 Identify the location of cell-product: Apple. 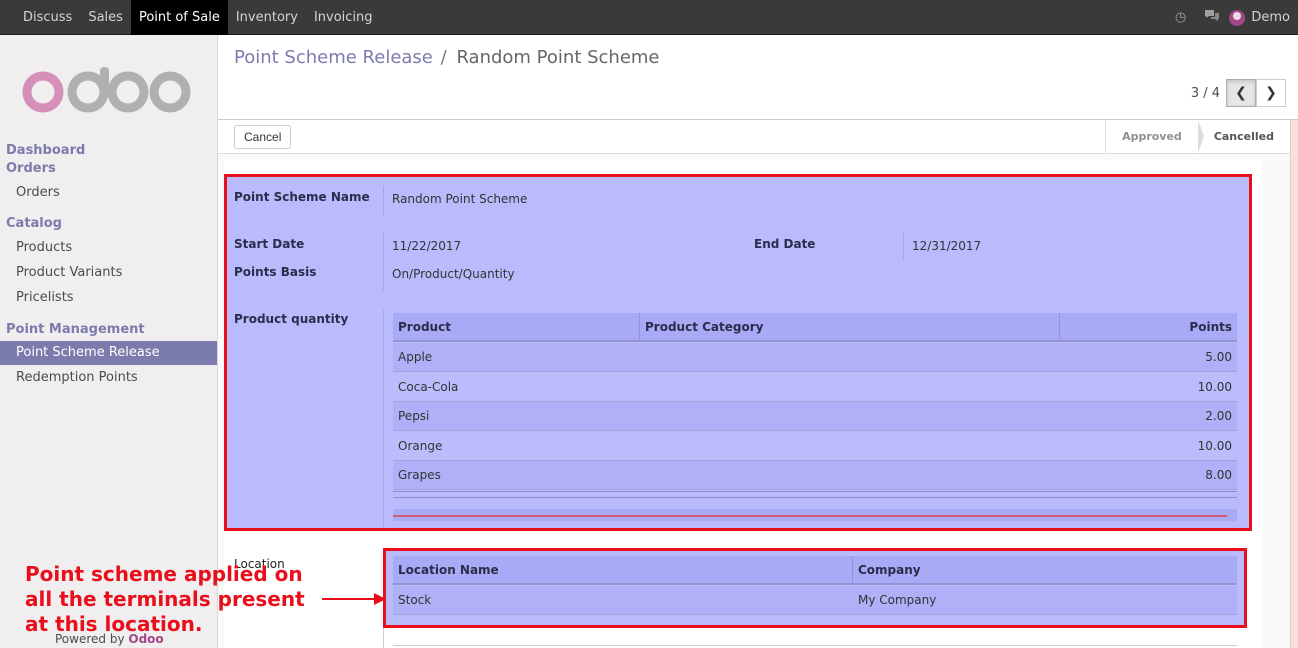
(415, 357).